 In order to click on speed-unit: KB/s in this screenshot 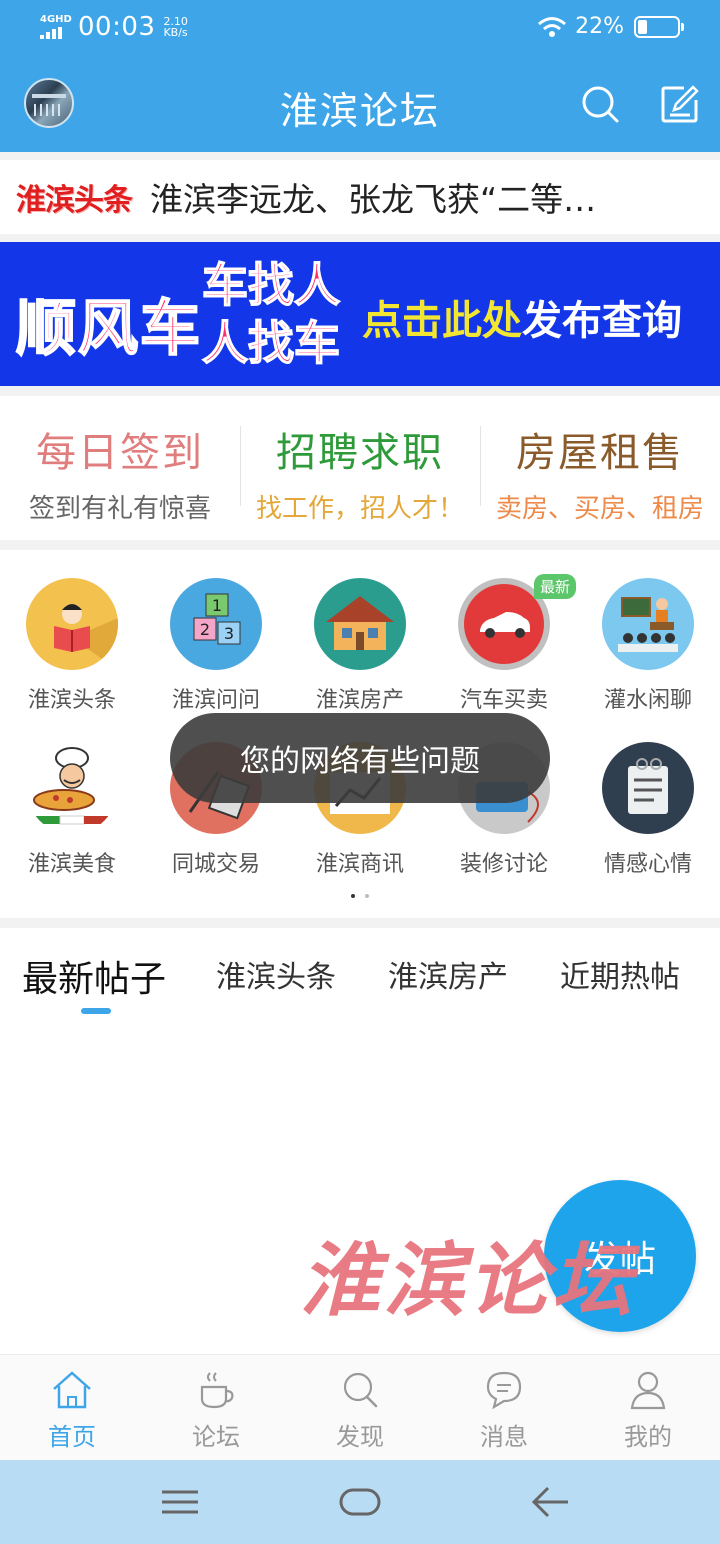, I will do `click(175, 32)`.